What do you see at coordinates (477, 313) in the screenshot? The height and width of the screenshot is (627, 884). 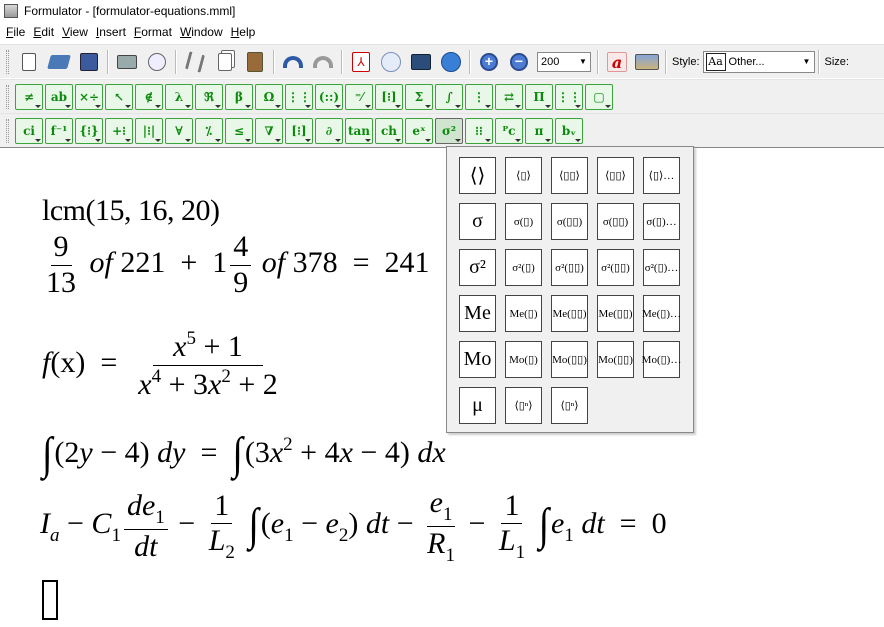 I see `palette-median: Me` at bounding box center [477, 313].